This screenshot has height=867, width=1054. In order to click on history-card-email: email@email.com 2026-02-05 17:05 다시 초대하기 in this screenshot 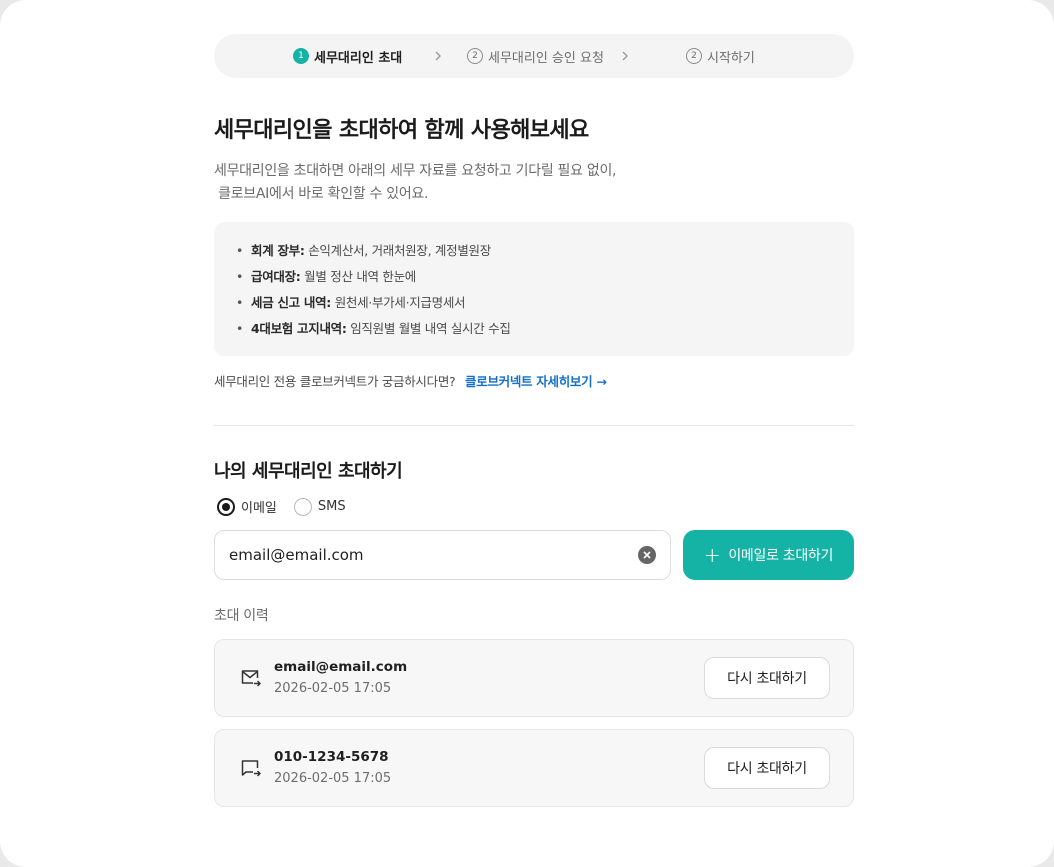, I will do `click(534, 678)`.